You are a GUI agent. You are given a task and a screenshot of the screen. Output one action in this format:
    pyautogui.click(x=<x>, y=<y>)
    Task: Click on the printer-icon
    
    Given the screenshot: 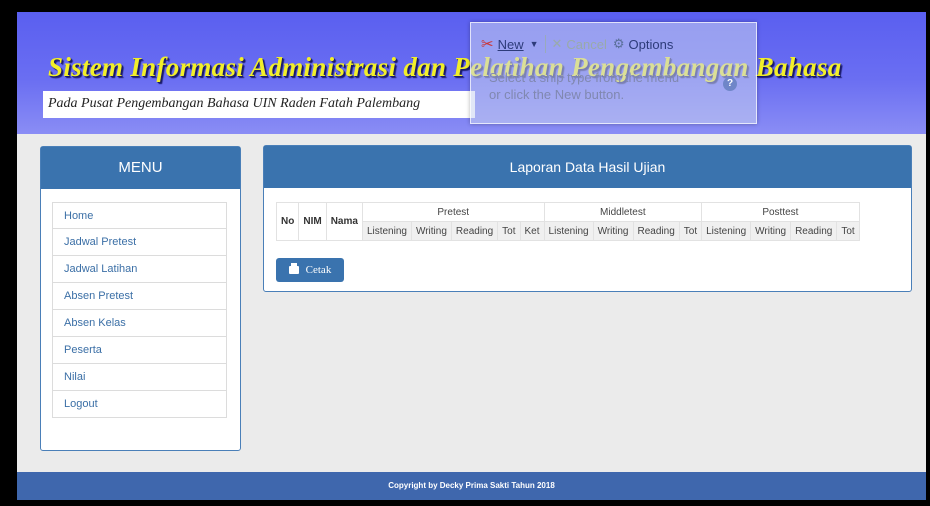 What is the action you would take?
    pyautogui.click(x=293, y=268)
    